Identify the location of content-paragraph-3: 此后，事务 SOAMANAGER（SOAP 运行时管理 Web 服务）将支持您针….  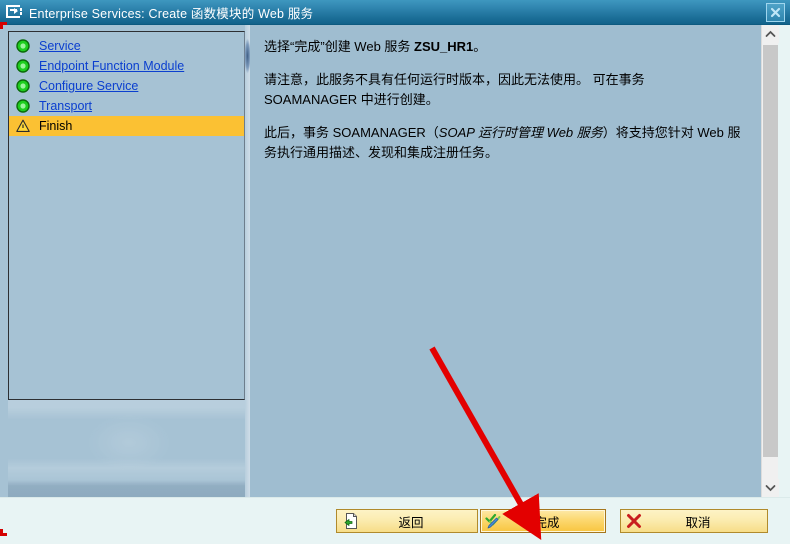
(502, 143).